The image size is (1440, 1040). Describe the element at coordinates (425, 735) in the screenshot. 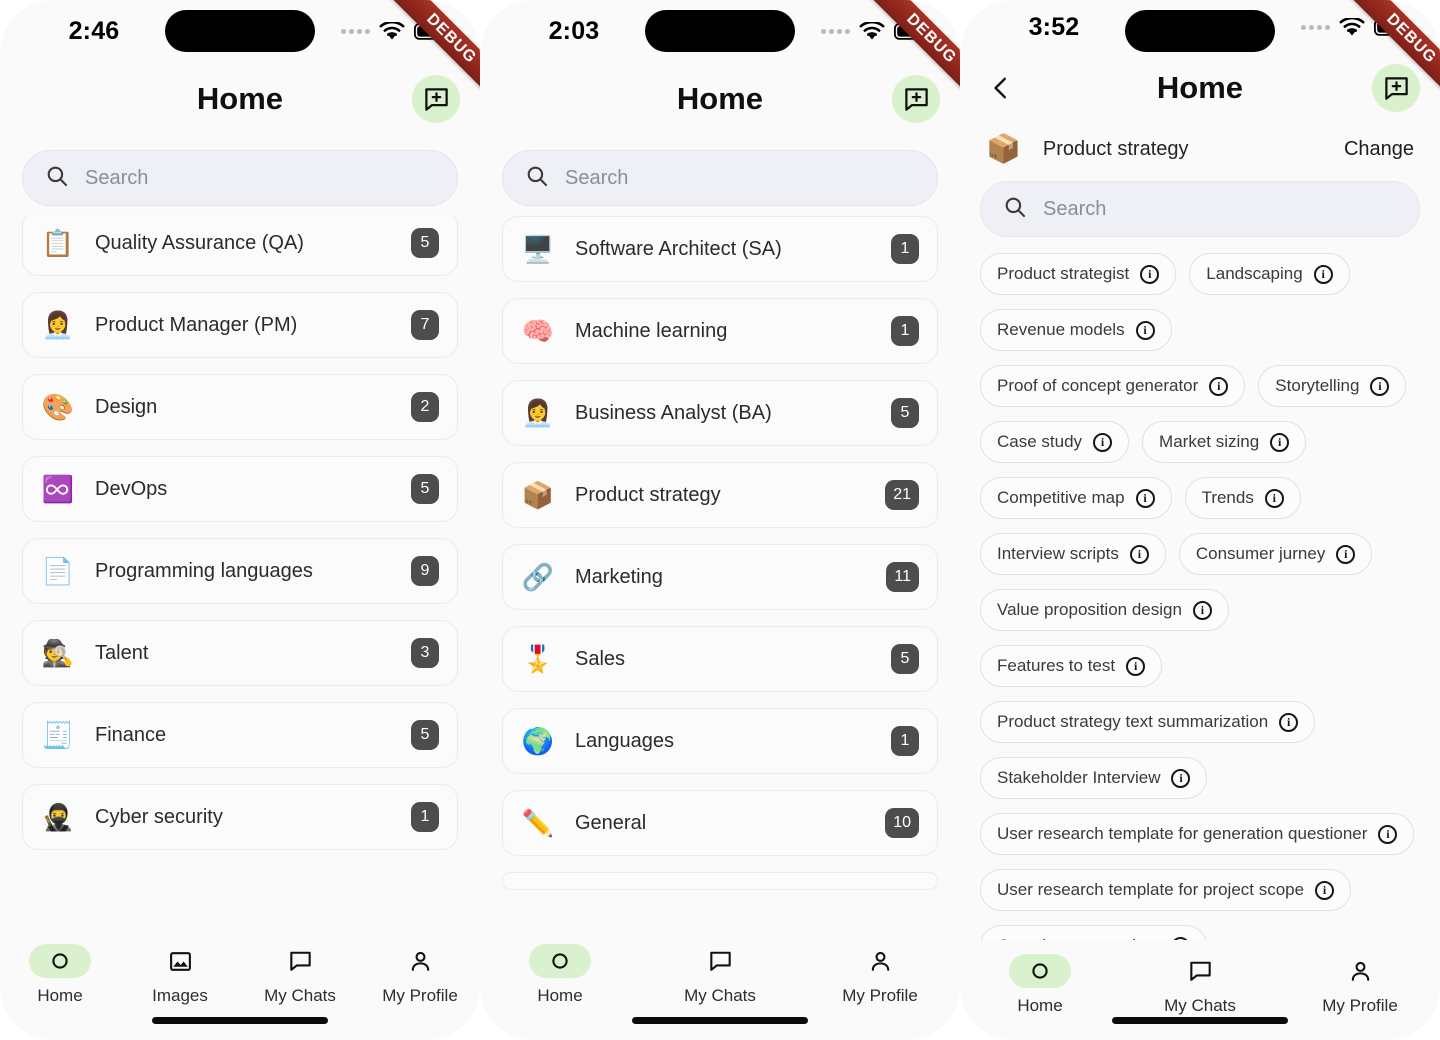

I see `status-badge: 5` at that location.